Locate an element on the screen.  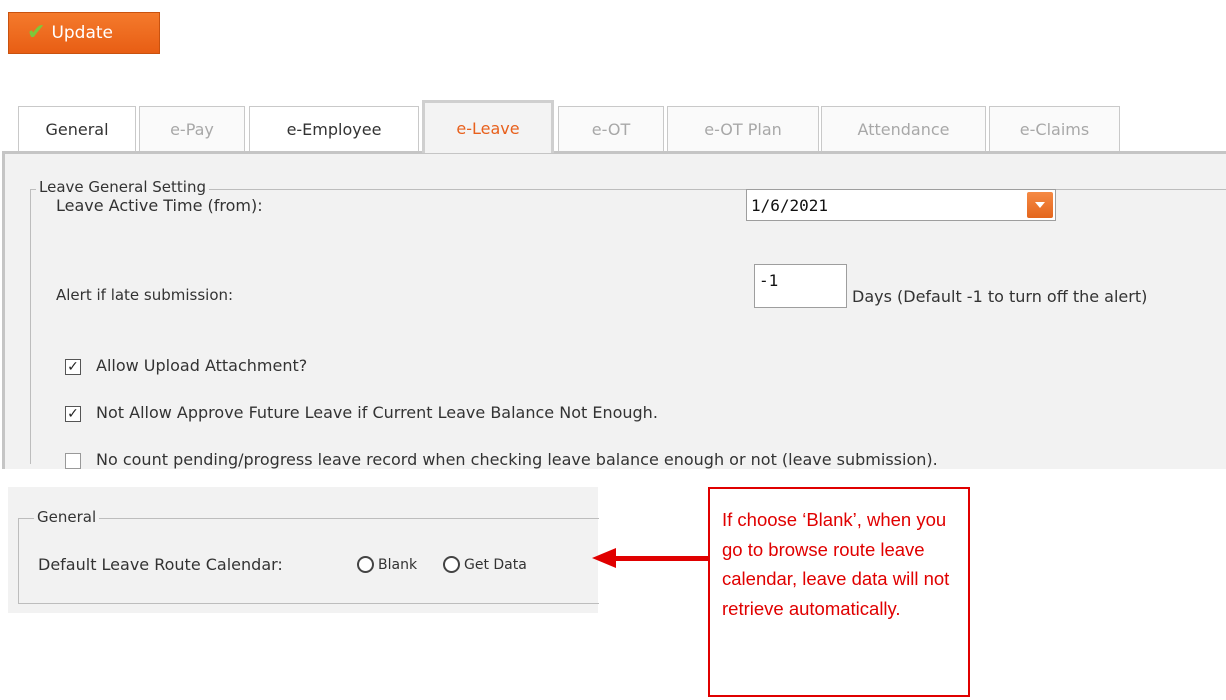
radio-blank is located at coordinates (365, 564).